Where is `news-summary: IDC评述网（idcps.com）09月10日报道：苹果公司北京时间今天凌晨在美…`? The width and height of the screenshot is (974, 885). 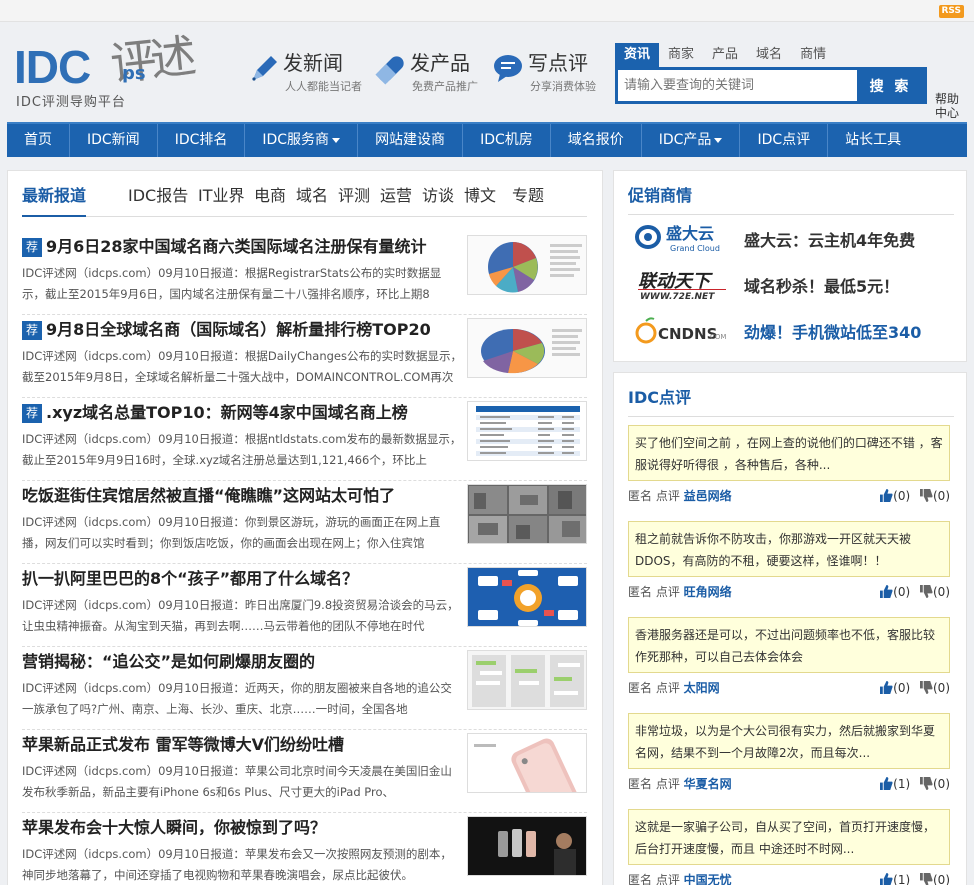
news-summary: IDC评述网（idcps.com）09月10日报道：苹果公司北京时间今天凌晨在美… is located at coordinates (237, 781).